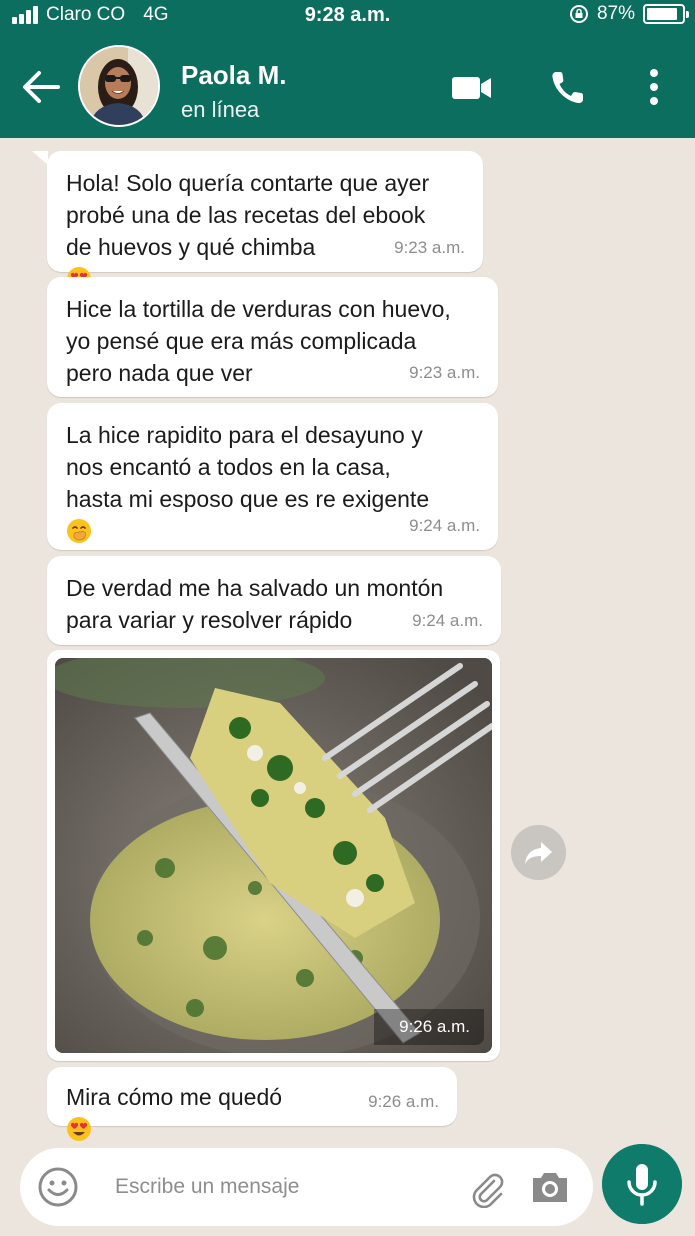 Image resolution: width=695 pixels, height=1236 pixels. What do you see at coordinates (207, 1187) in the screenshot?
I see `message-input: Escribe un mensaje` at bounding box center [207, 1187].